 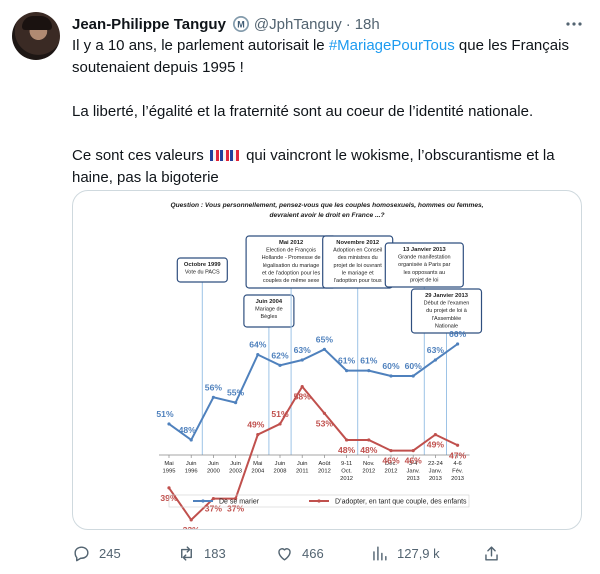 What do you see at coordinates (214, 387) in the screenshot?
I see `data-label: 56%` at bounding box center [214, 387].